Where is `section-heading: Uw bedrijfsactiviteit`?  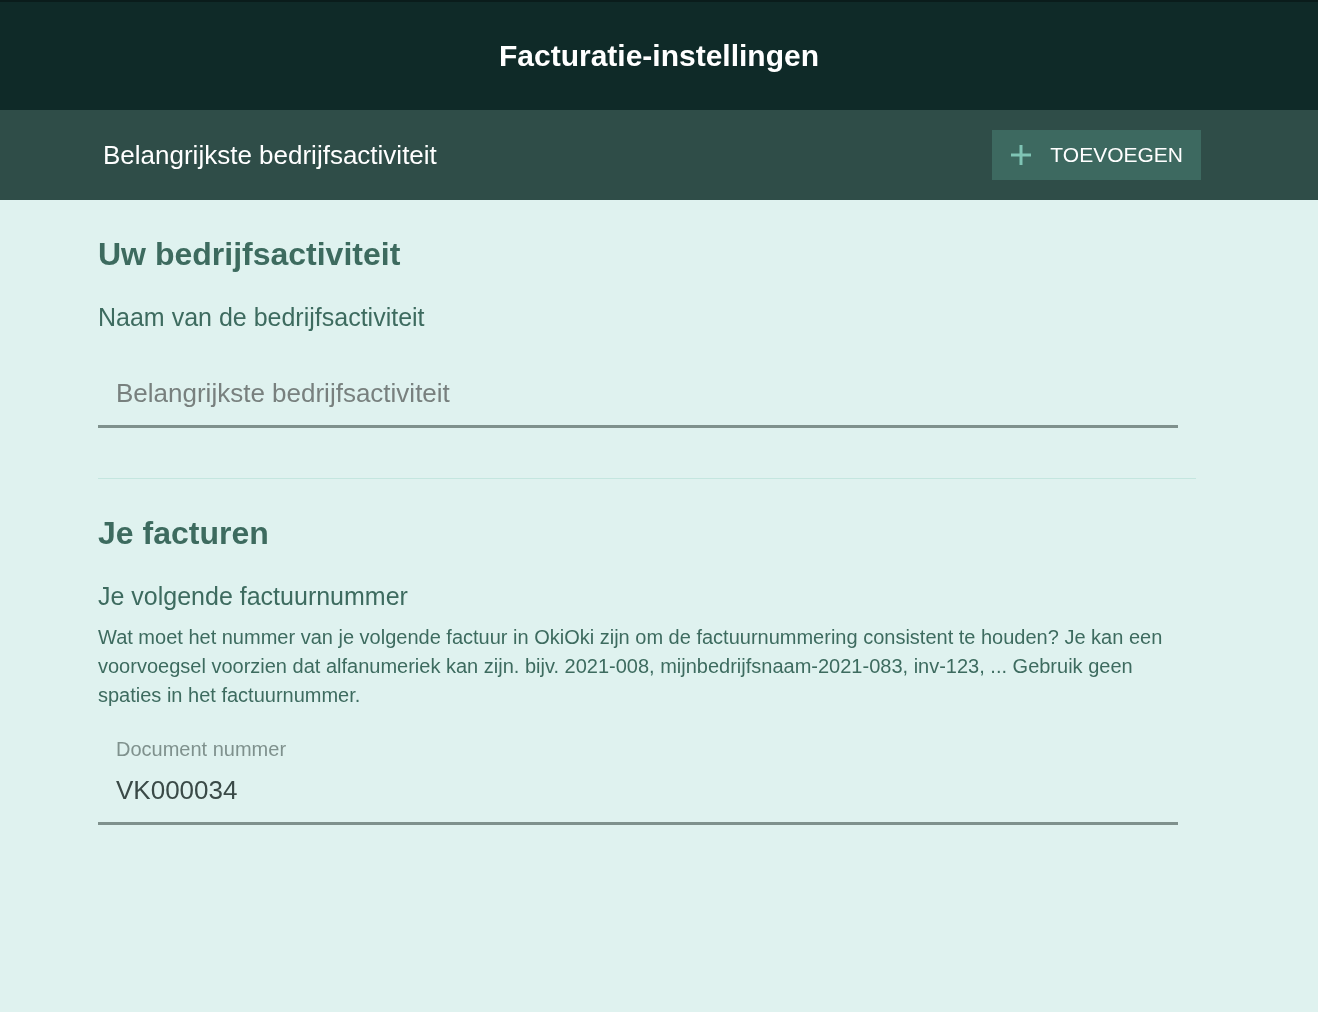 section-heading: Uw bedrijfsactiviteit is located at coordinates (250, 254).